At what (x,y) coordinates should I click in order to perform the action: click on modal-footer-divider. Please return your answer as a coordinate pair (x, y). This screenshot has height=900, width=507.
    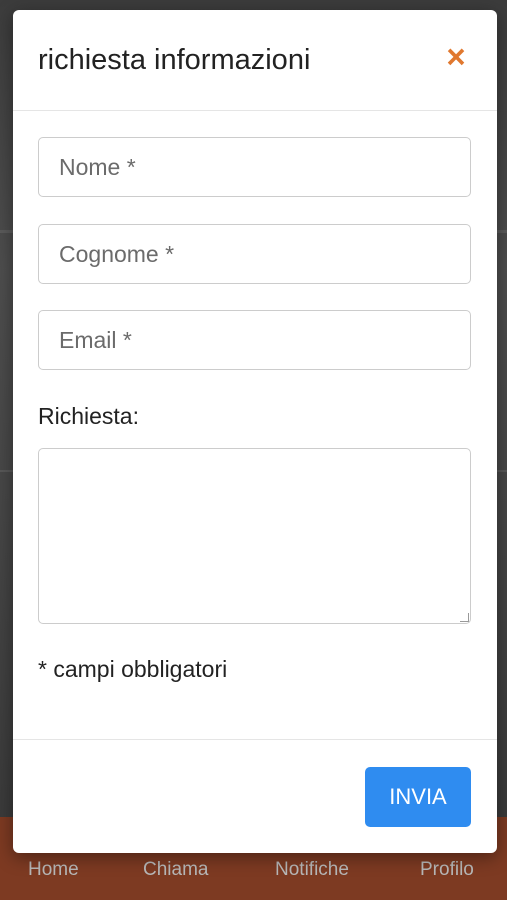
    Looking at the image, I should click on (255, 739).